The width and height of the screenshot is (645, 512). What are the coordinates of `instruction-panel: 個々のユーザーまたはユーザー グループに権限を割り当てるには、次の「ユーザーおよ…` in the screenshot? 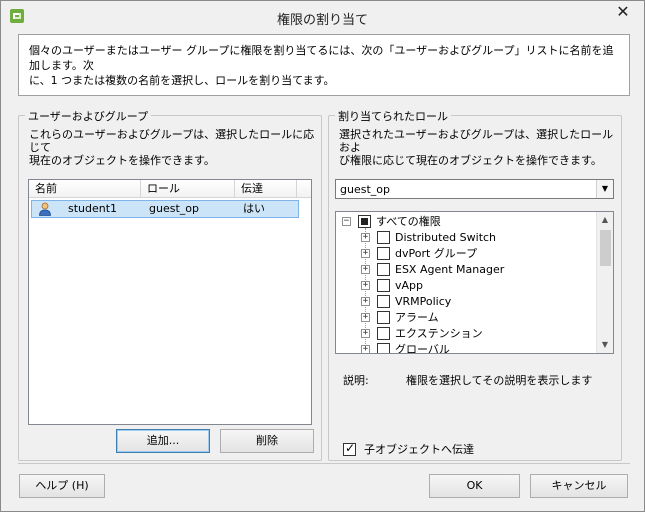 It's located at (324, 65).